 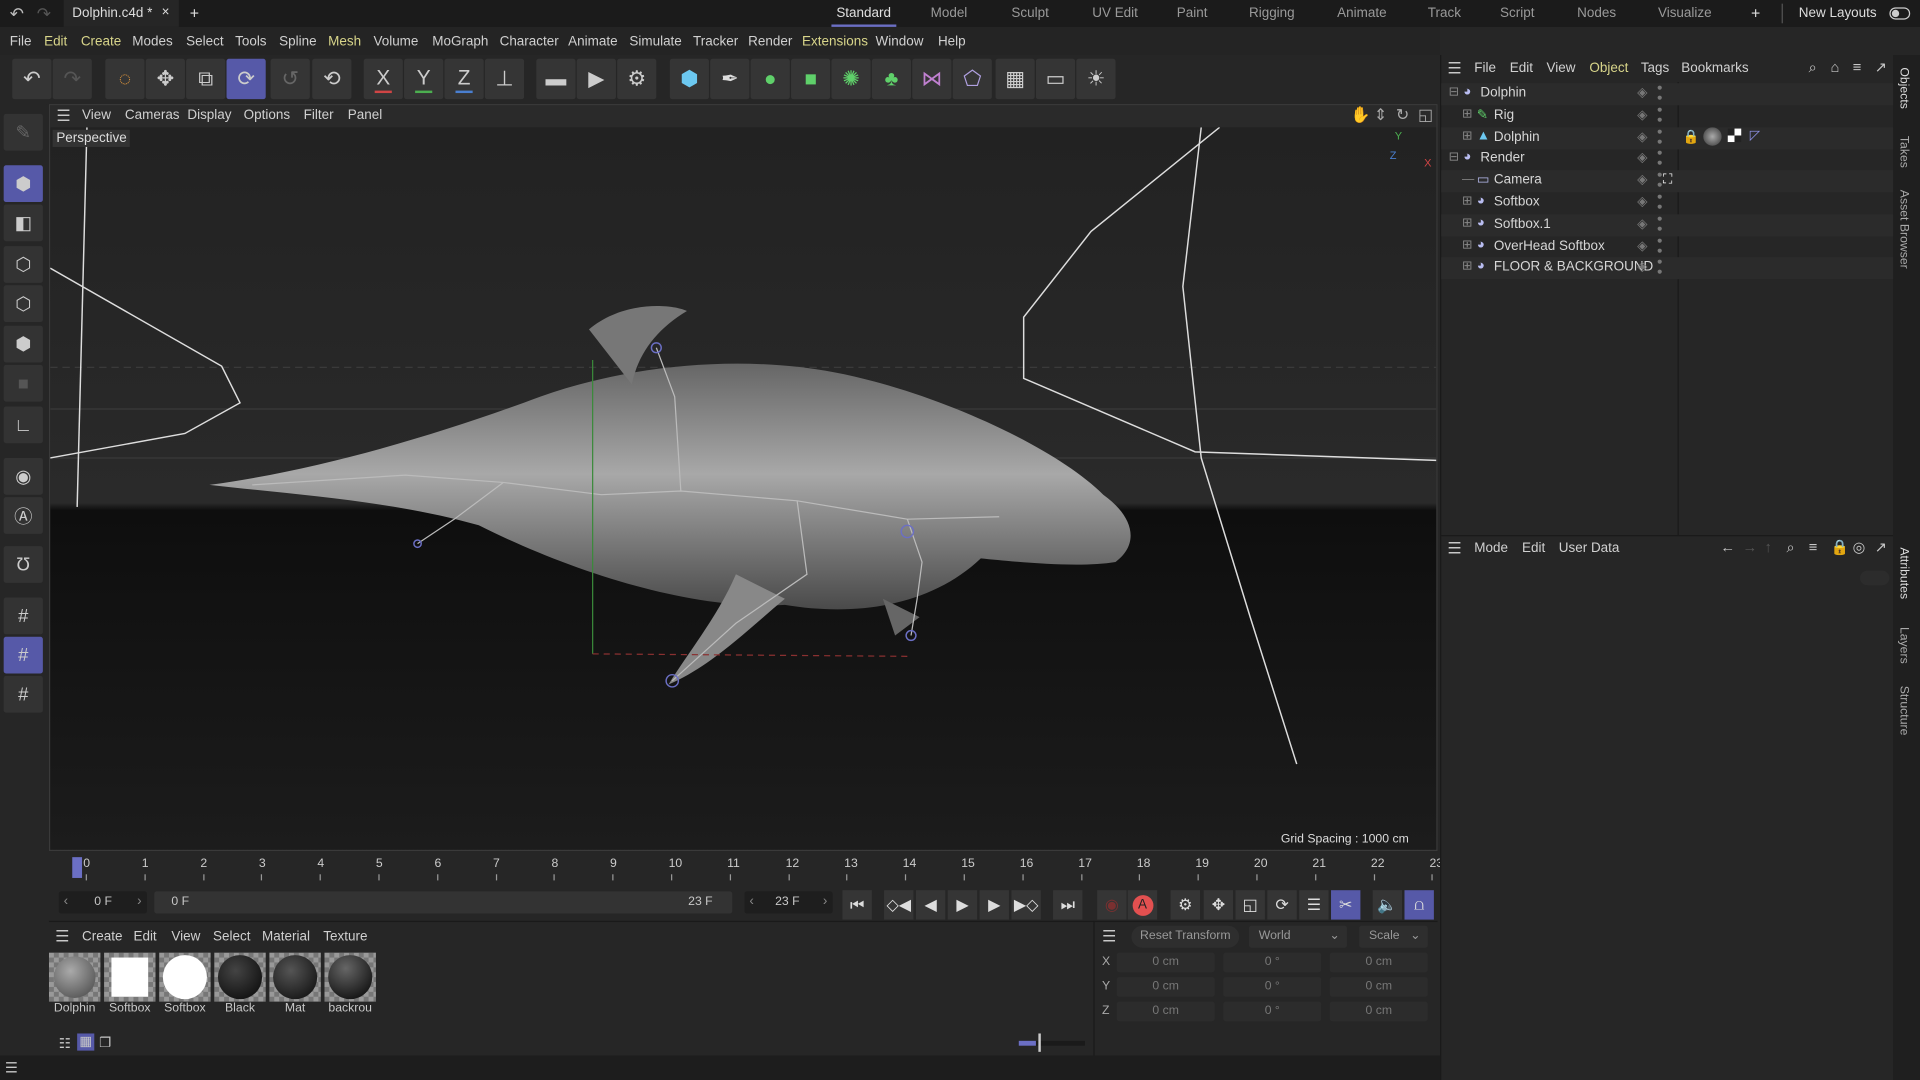 I want to click on objects-menu-bookmarks: Bookmarks, so click(x=1714, y=68).